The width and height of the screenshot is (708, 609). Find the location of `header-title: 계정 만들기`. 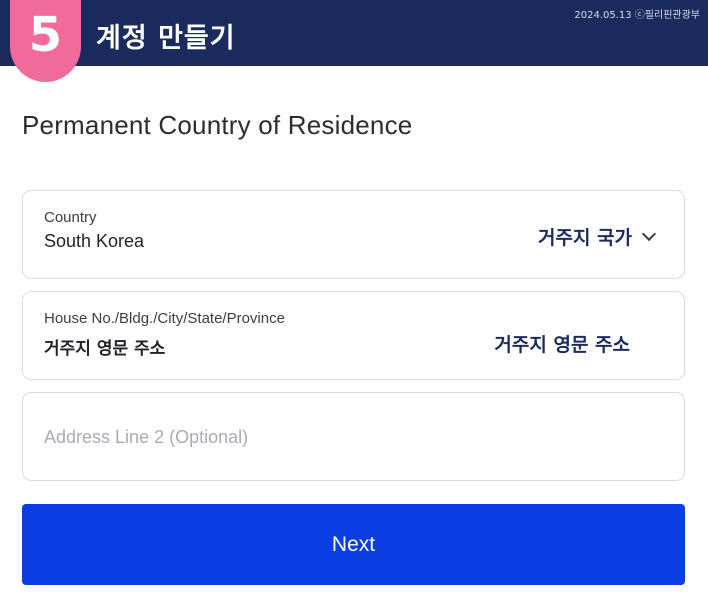

header-title: 계정 만들기 is located at coordinates (166, 38).